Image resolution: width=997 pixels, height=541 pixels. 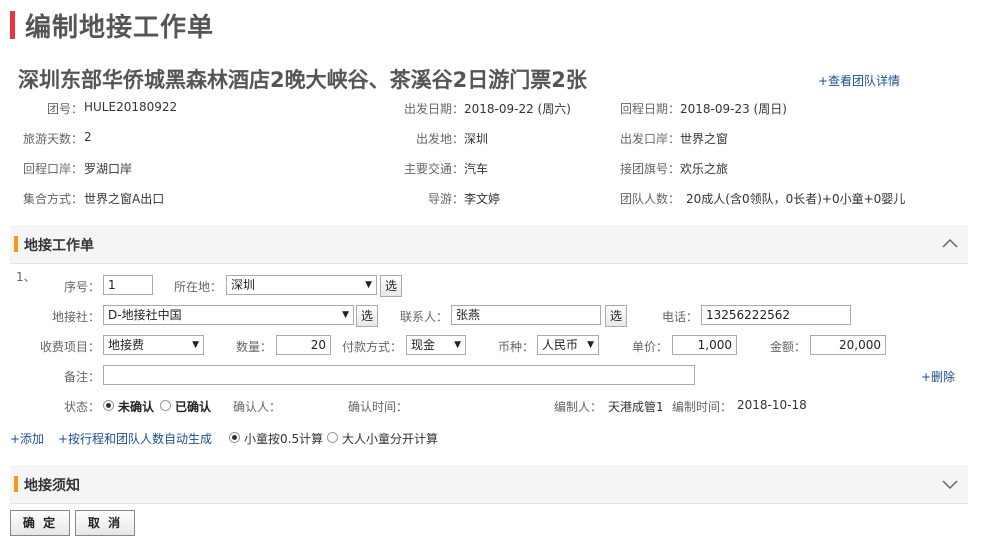 What do you see at coordinates (52, 169) in the screenshot?
I see `return-port-label: 回程口岸：` at bounding box center [52, 169].